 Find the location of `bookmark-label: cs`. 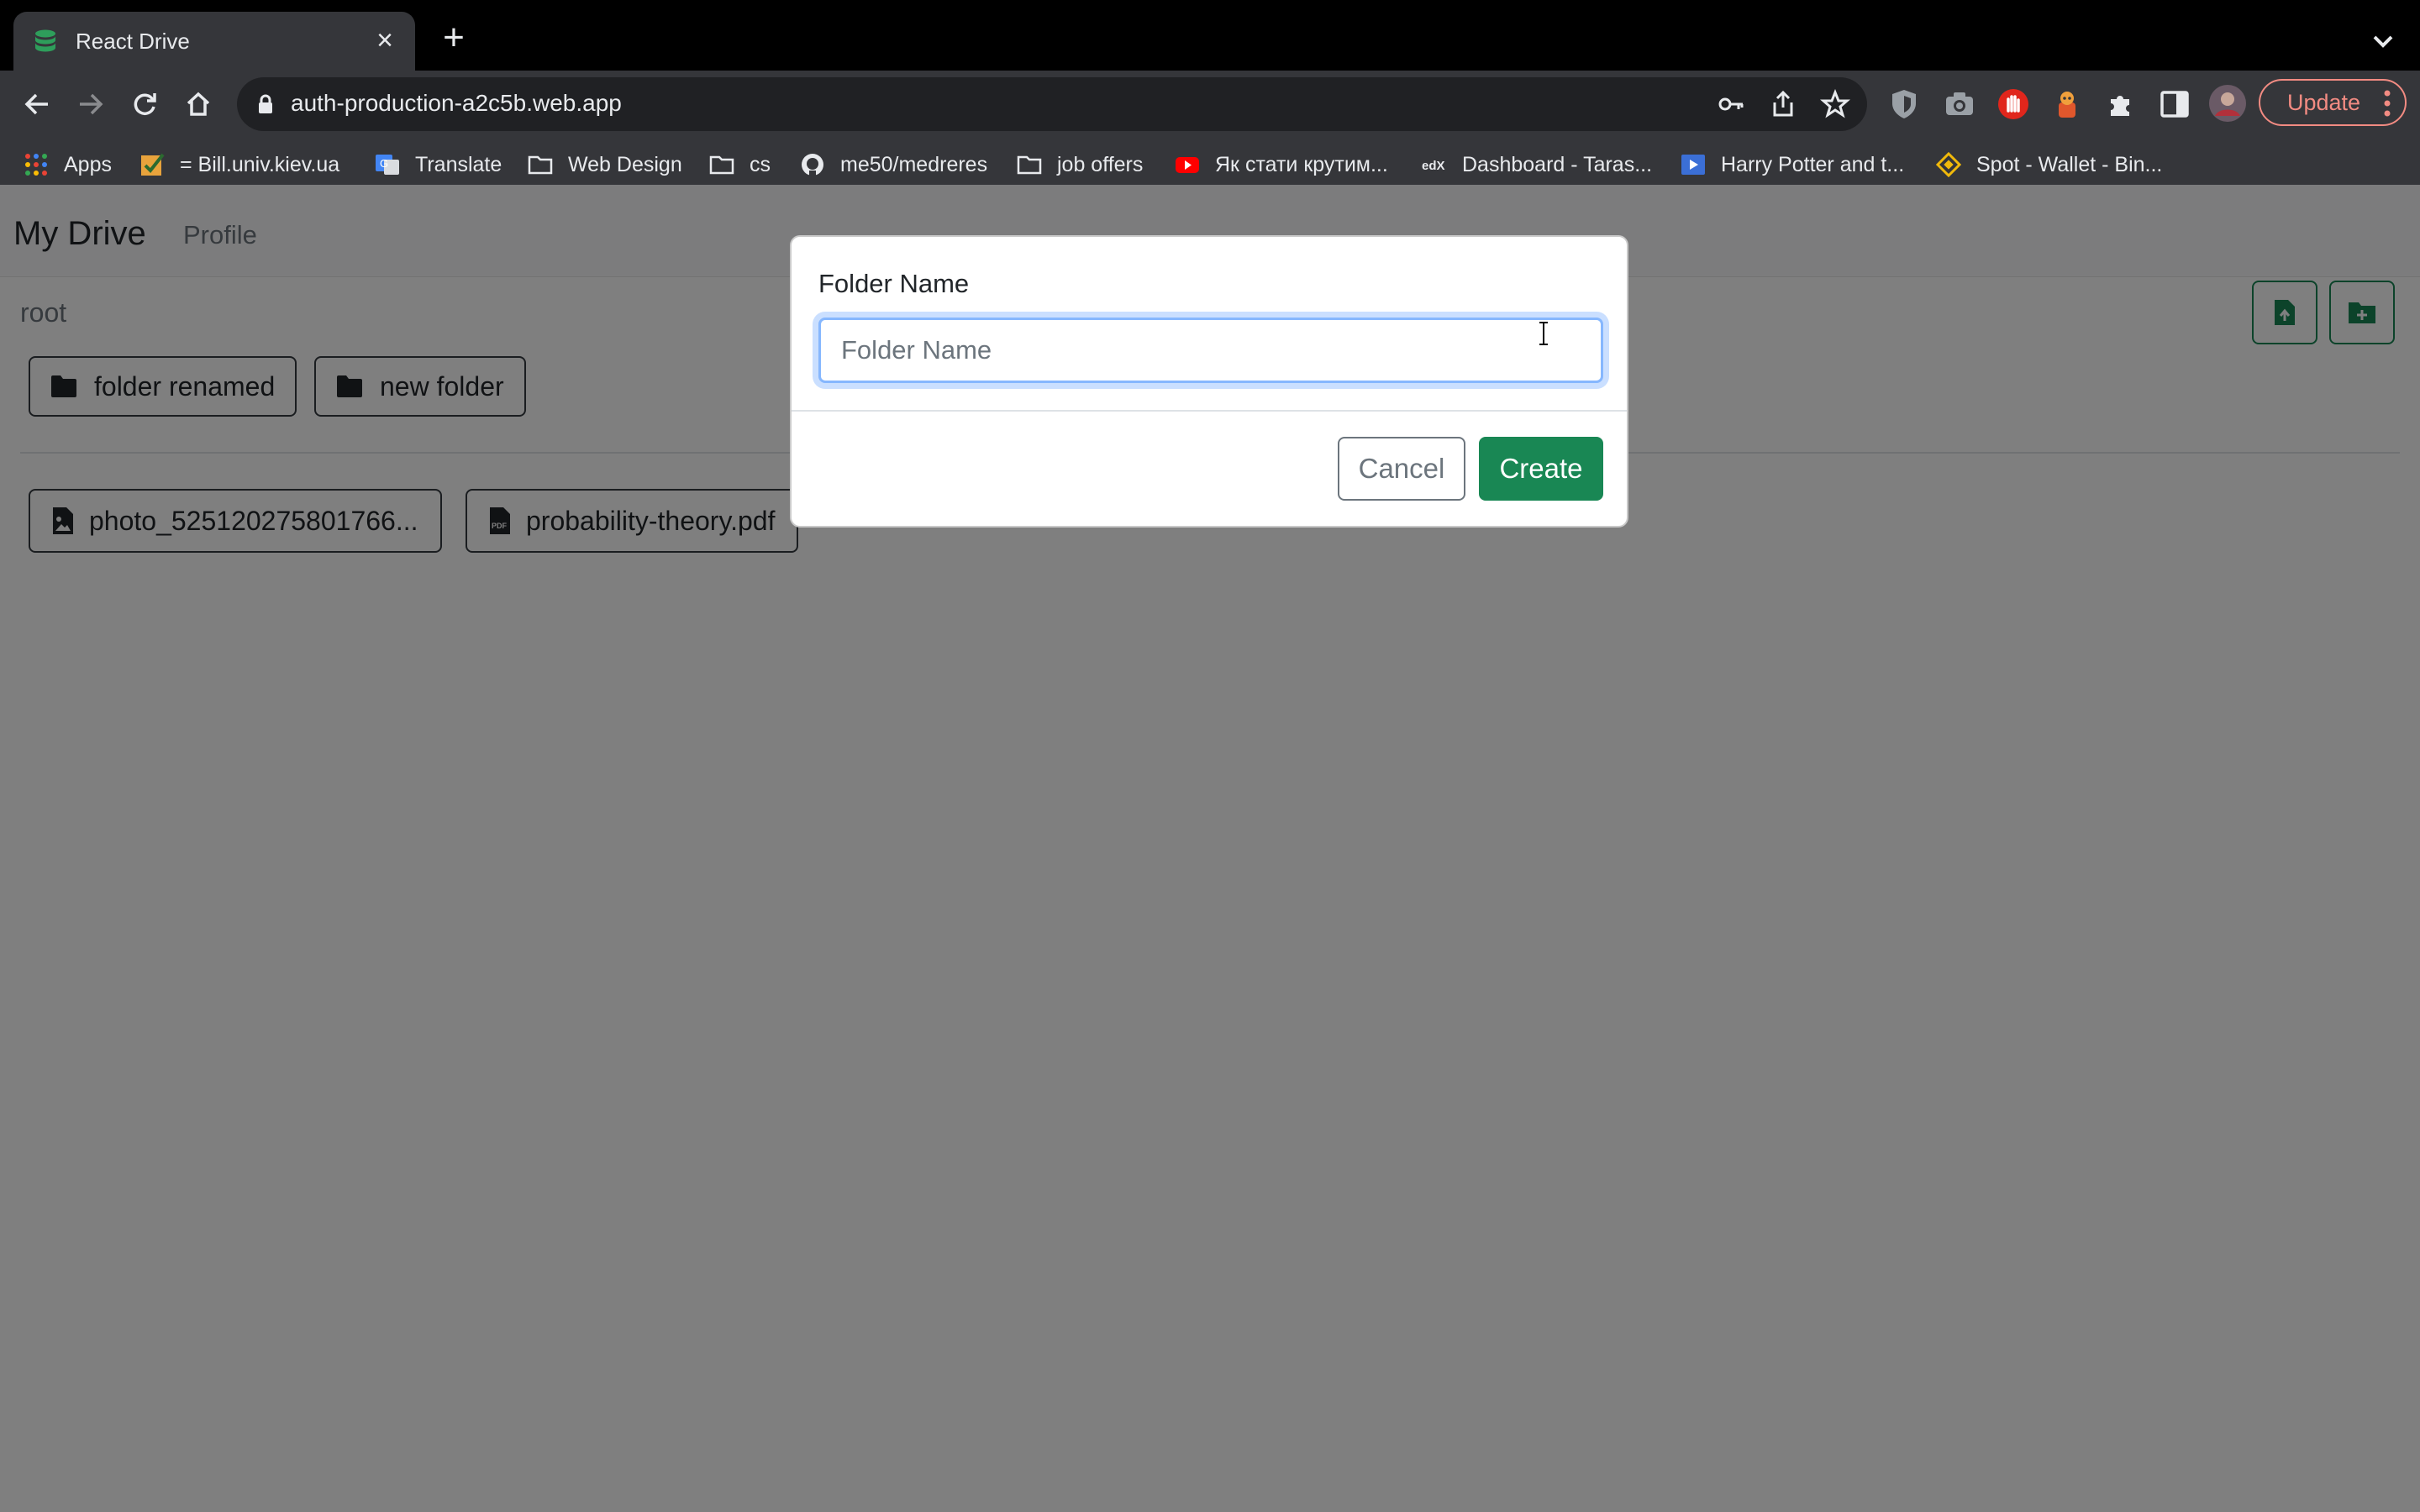

bookmark-label: cs is located at coordinates (761, 164).